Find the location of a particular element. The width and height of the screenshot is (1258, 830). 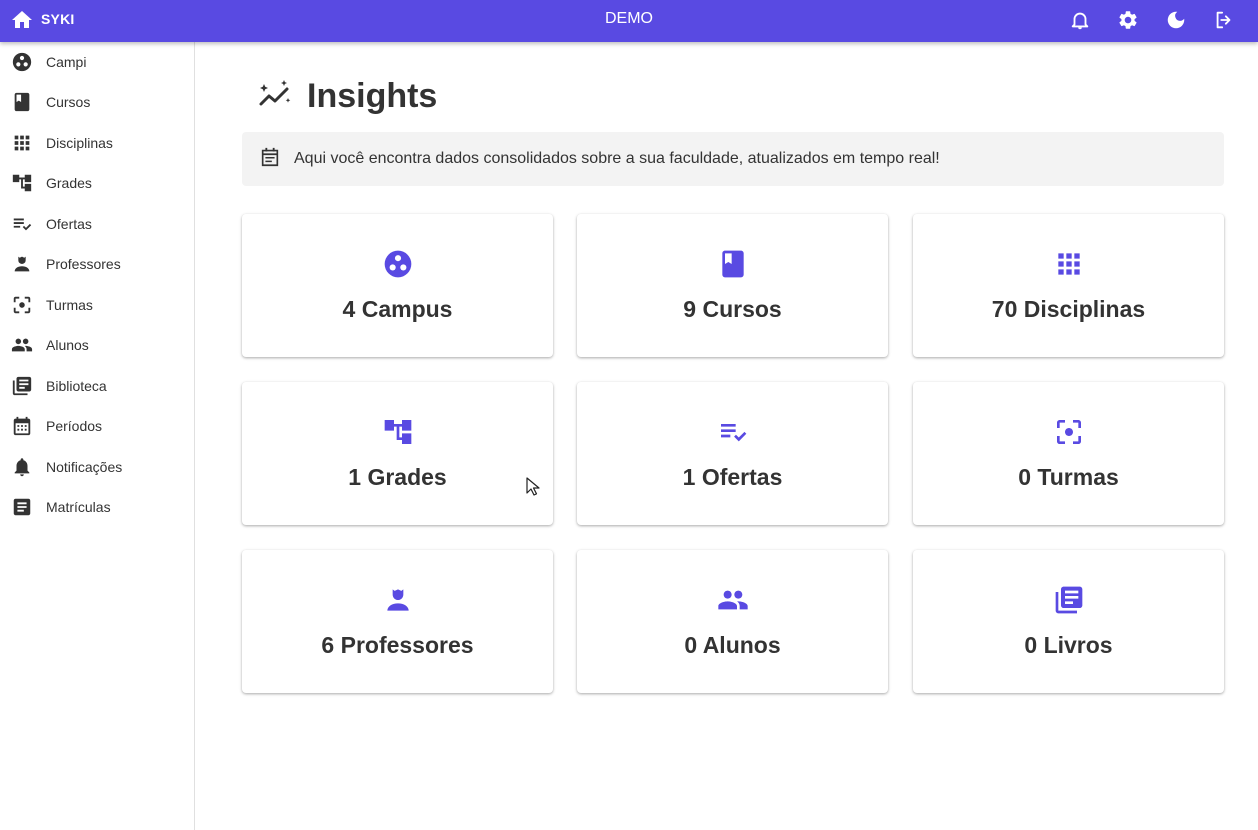

stat-value: 0 Turmas is located at coordinates (1068, 477).